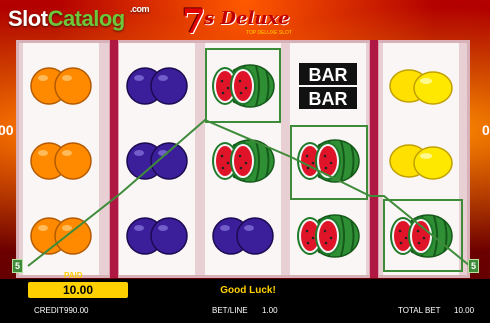  I want to click on betline-label: BET/LINE, so click(230, 310).